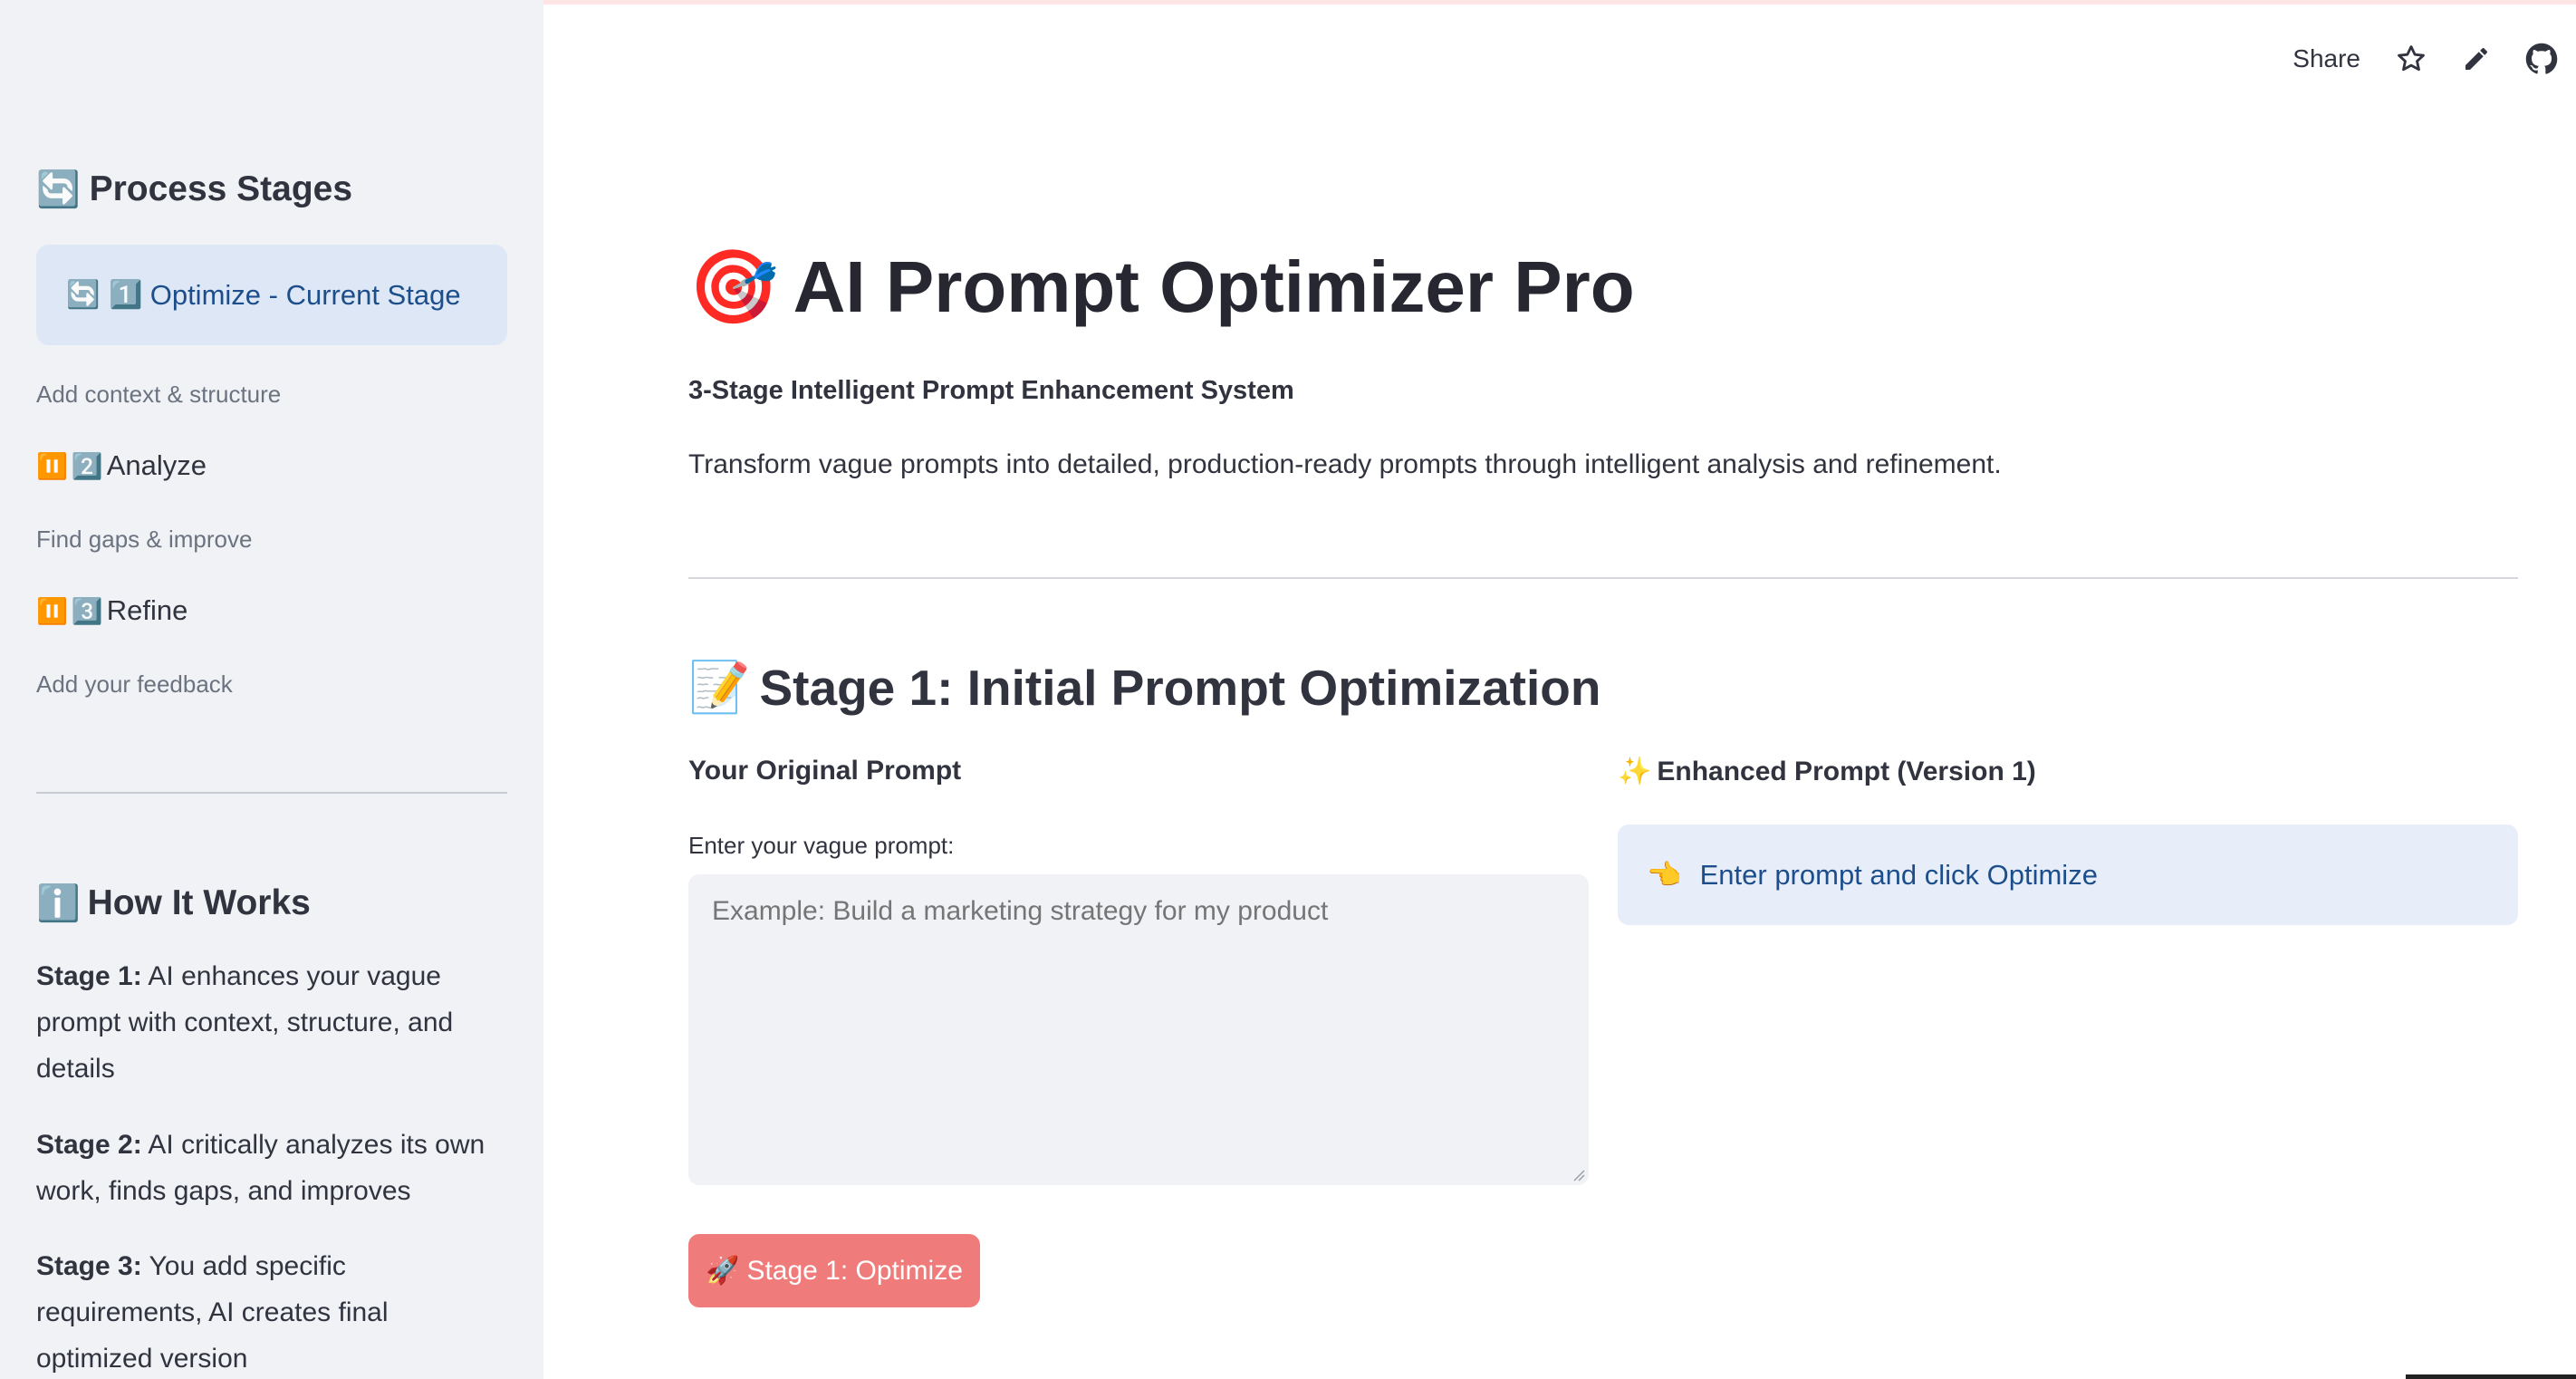  What do you see at coordinates (1664, 875) in the screenshot?
I see `pointing-hand-icon: 👈` at bounding box center [1664, 875].